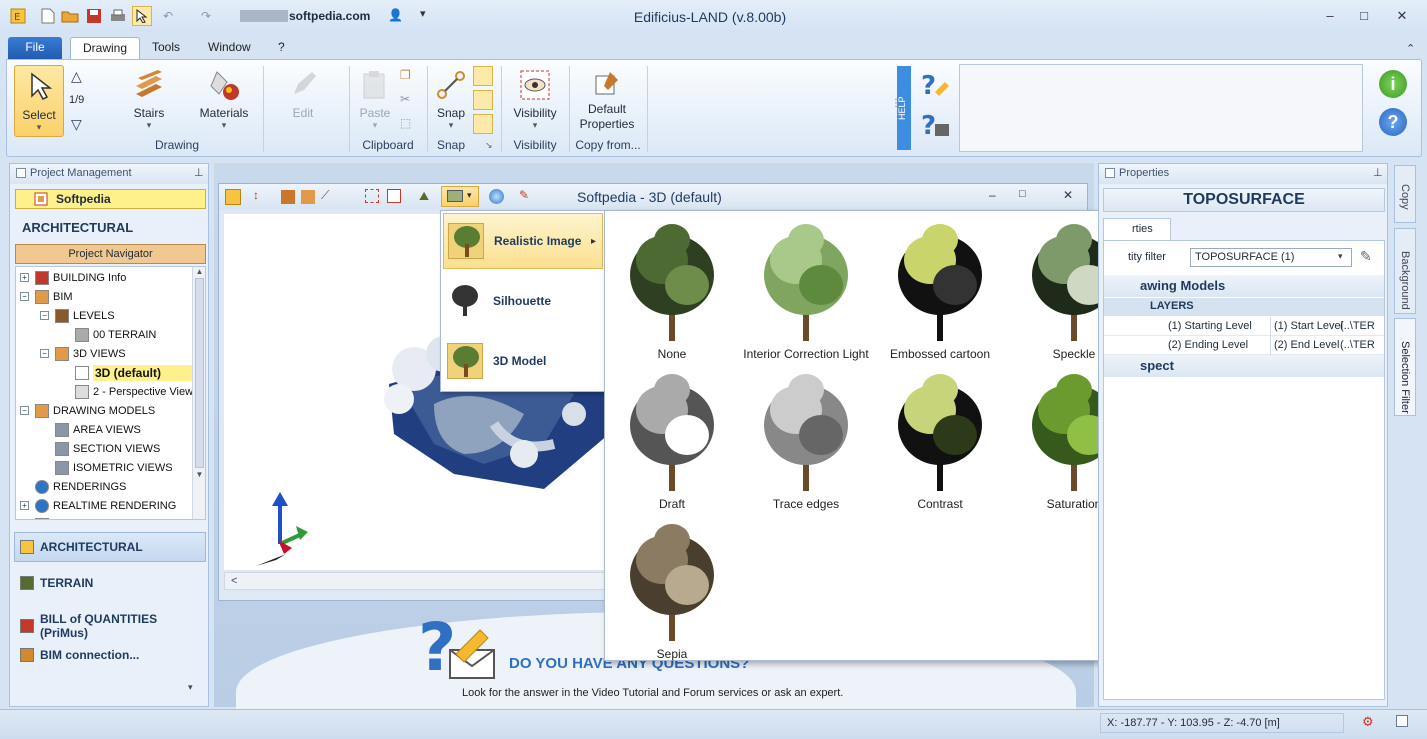 Image resolution: width=1427 pixels, height=739 pixels. What do you see at coordinates (112, 517) in the screenshot?
I see `tree-item: +CATALOGUE` at bounding box center [112, 517].